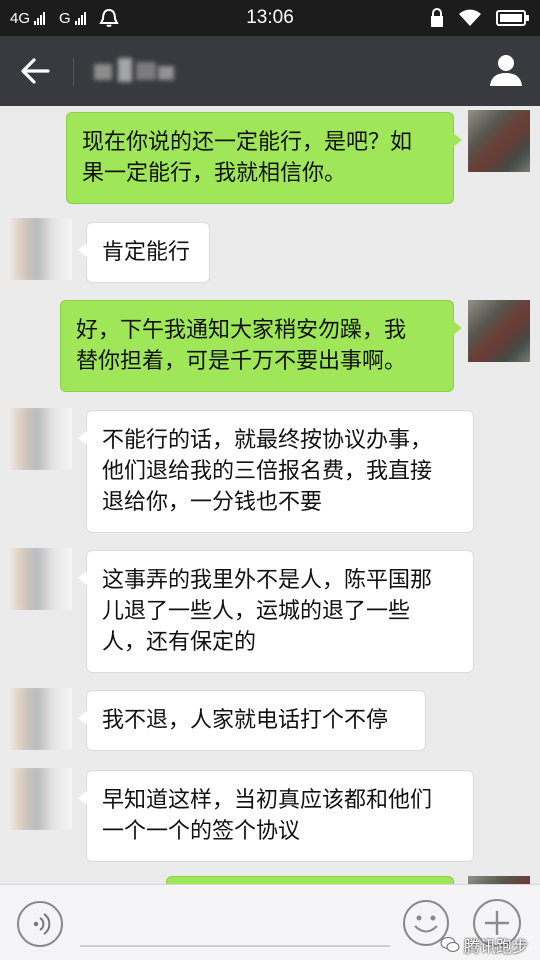  I want to click on message-bubble-received: 早知道这样，当初真应该都和他们 一个一个的签个协议, so click(276, 816).